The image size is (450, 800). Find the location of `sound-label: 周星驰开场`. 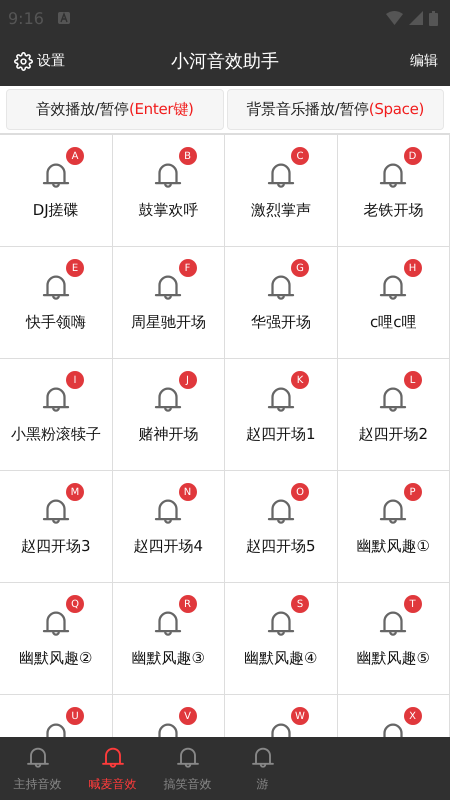

sound-label: 周星驰开场 is located at coordinates (168, 322).